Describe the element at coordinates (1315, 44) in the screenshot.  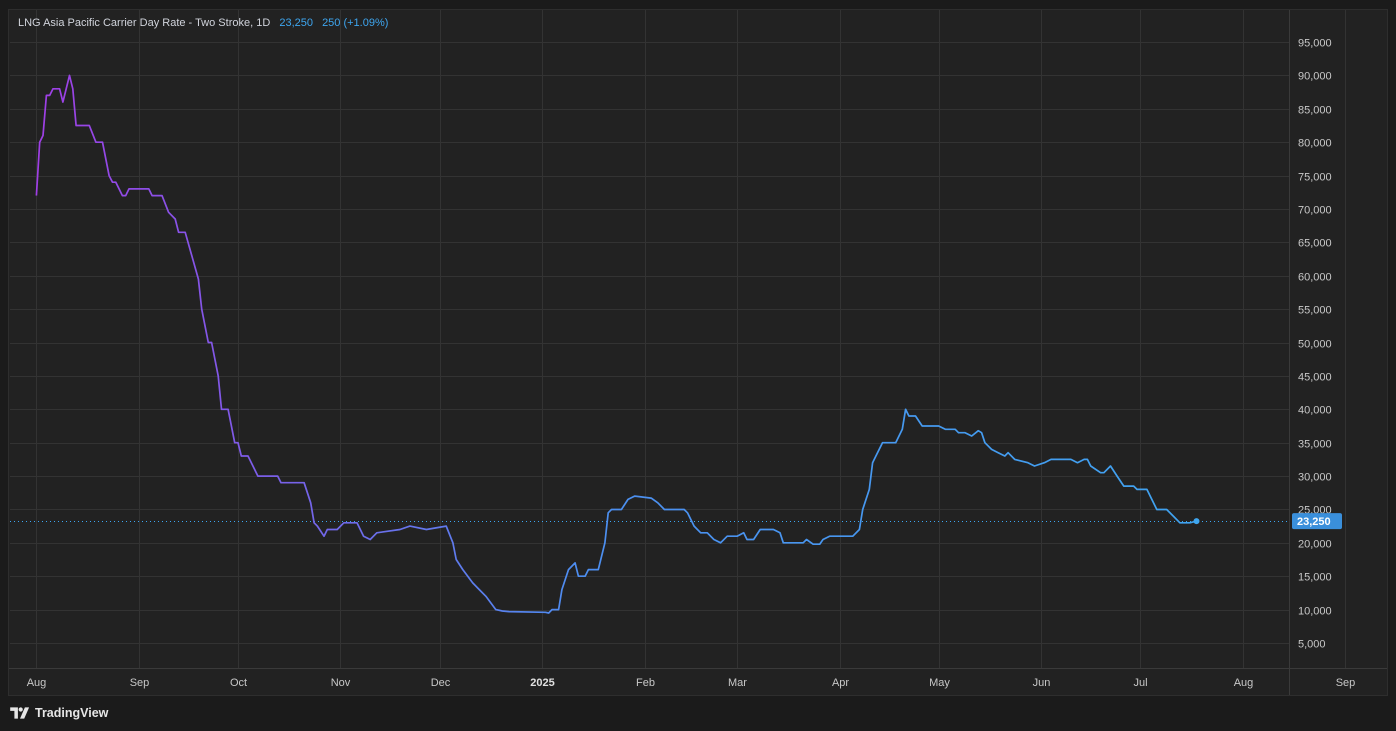
I see `y-tick-label: 95,000` at that location.